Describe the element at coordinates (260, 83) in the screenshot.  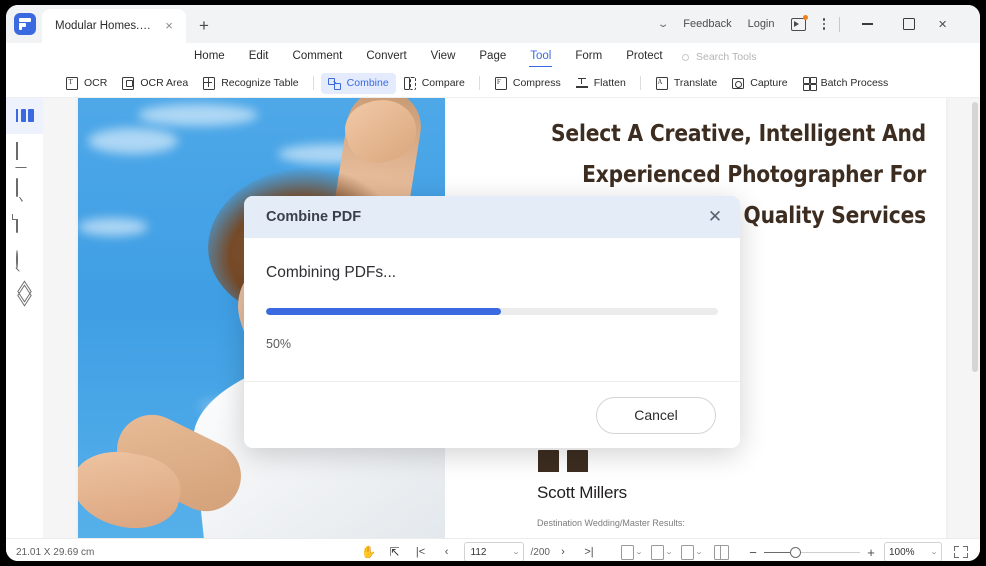
I see `recognize-table-label: Recognize Table` at that location.